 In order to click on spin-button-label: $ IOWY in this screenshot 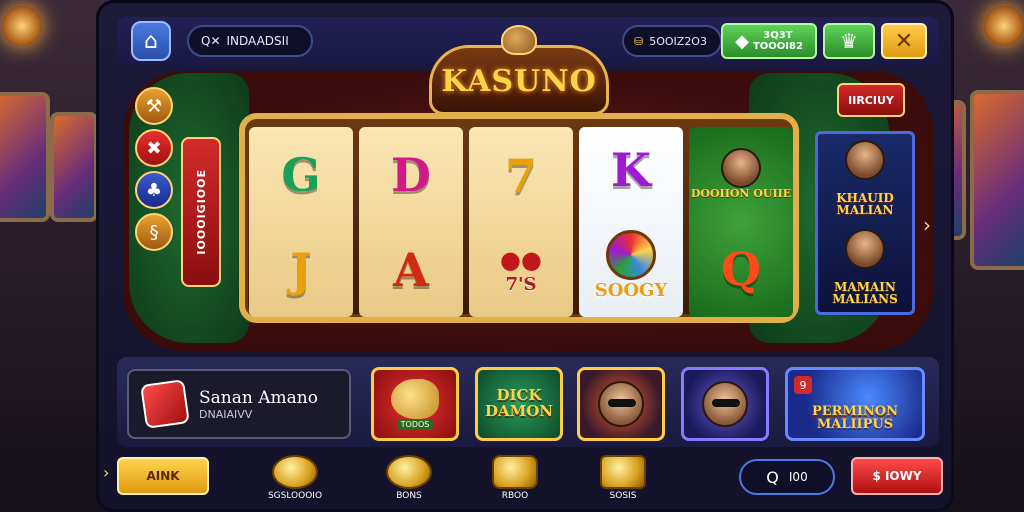, I will do `click(897, 476)`.